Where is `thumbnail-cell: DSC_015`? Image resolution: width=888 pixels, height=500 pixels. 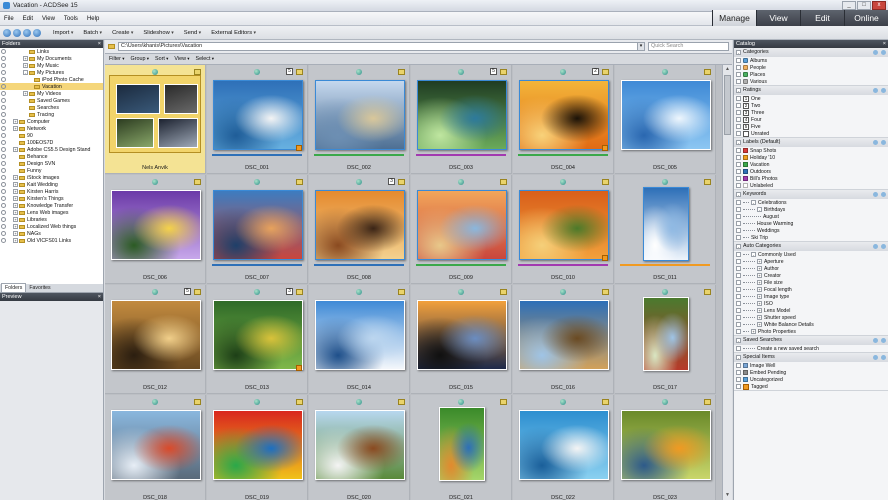 thumbnail-cell: DSC_015 is located at coordinates (461, 339).